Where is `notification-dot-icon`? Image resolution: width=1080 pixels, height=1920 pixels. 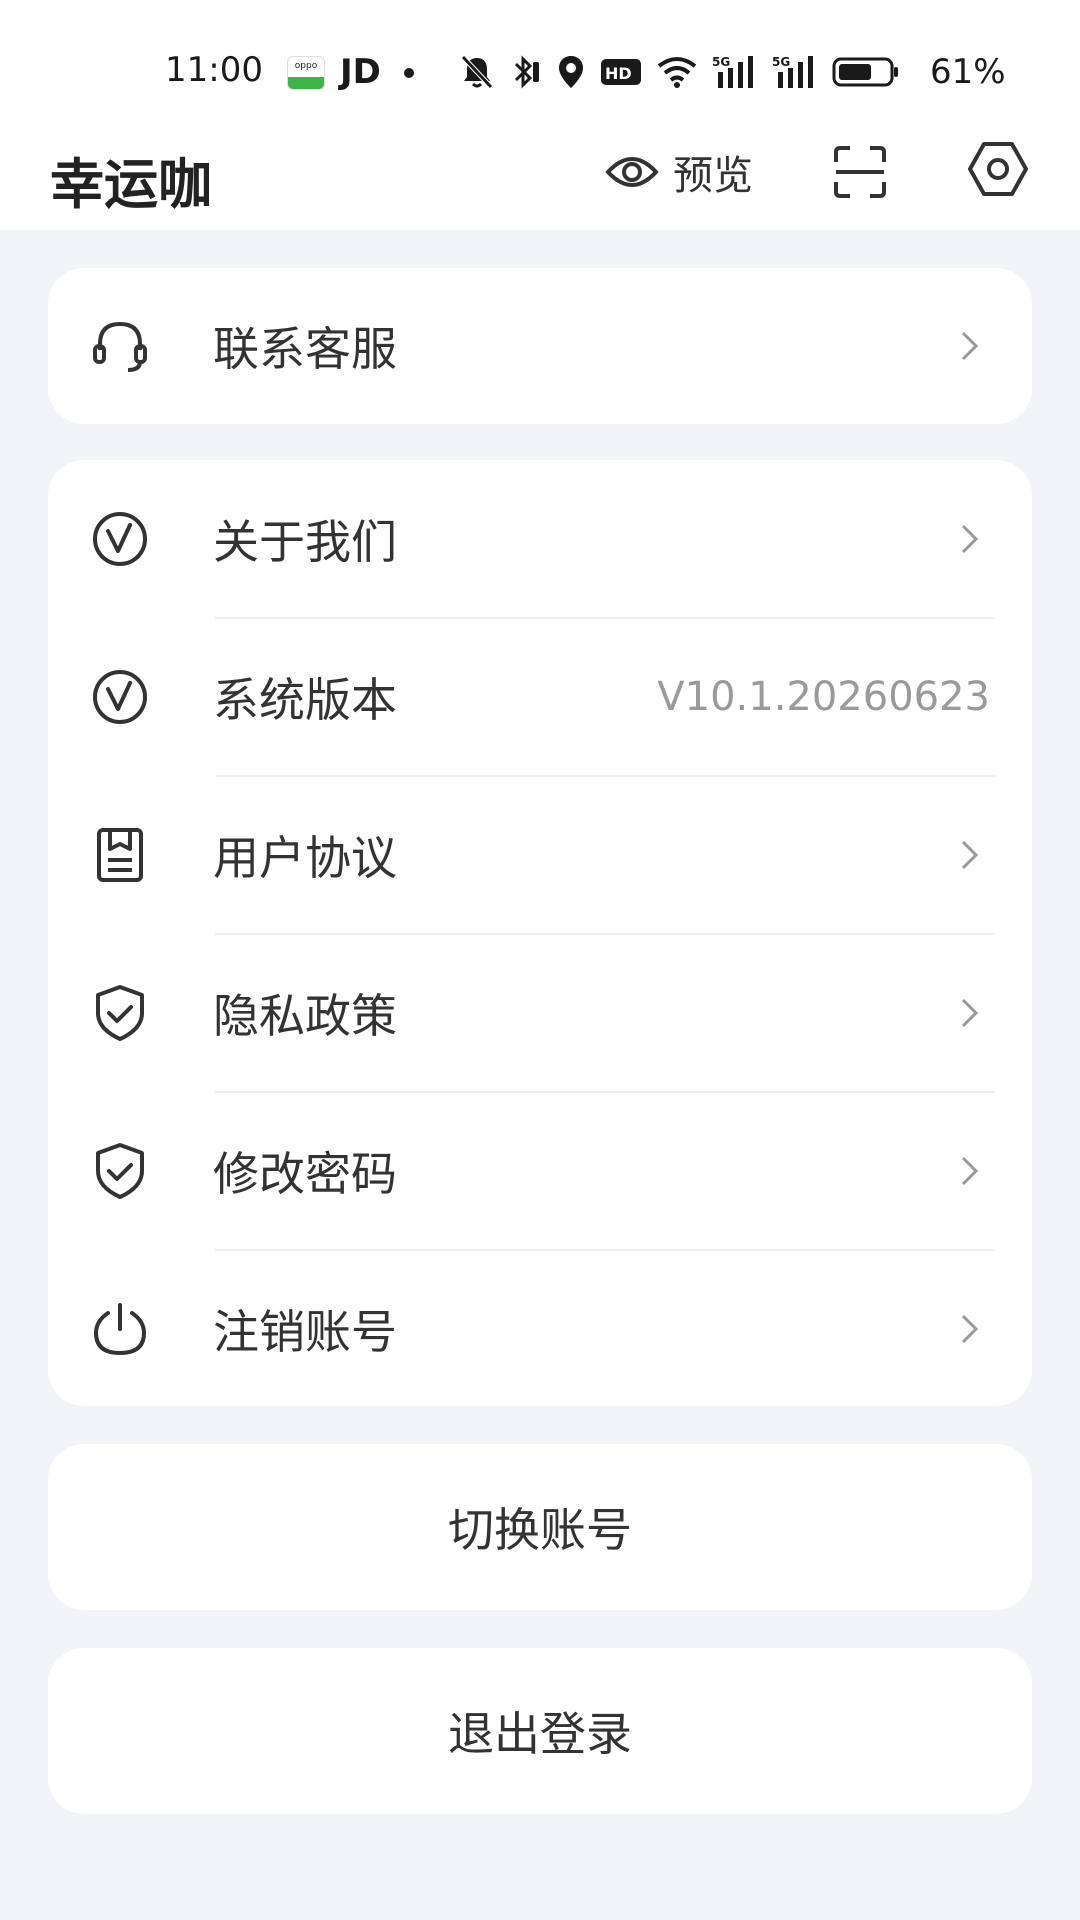 notification-dot-icon is located at coordinates (409, 73).